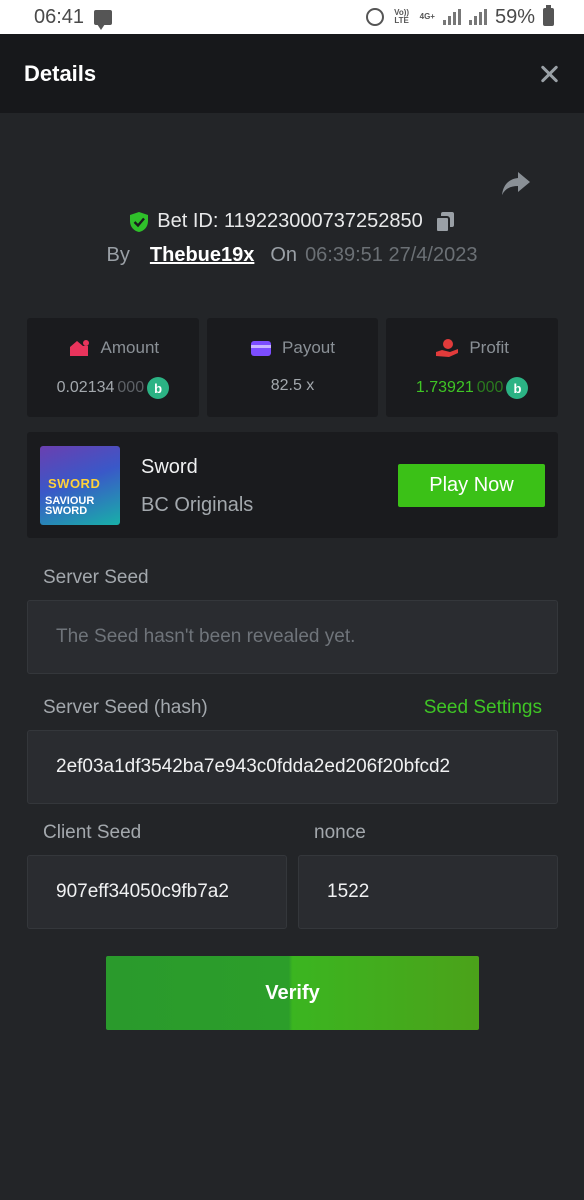 The image size is (584, 1200). Describe the element at coordinates (85, 387) in the screenshot. I see `stat-amount-value: 0.02134` at that location.